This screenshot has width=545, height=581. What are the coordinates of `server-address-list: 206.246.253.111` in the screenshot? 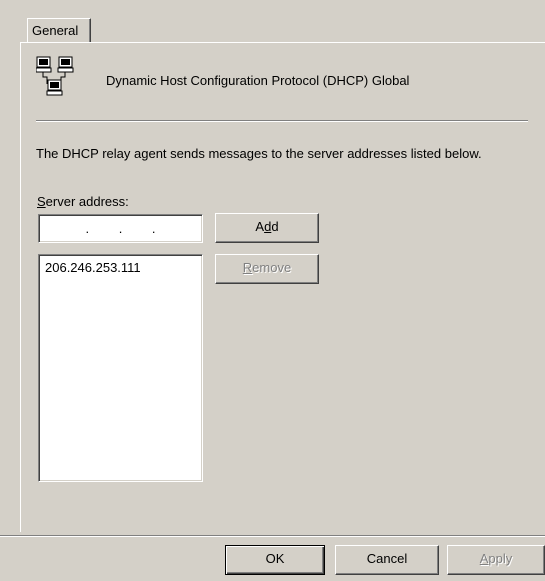 It's located at (120, 368).